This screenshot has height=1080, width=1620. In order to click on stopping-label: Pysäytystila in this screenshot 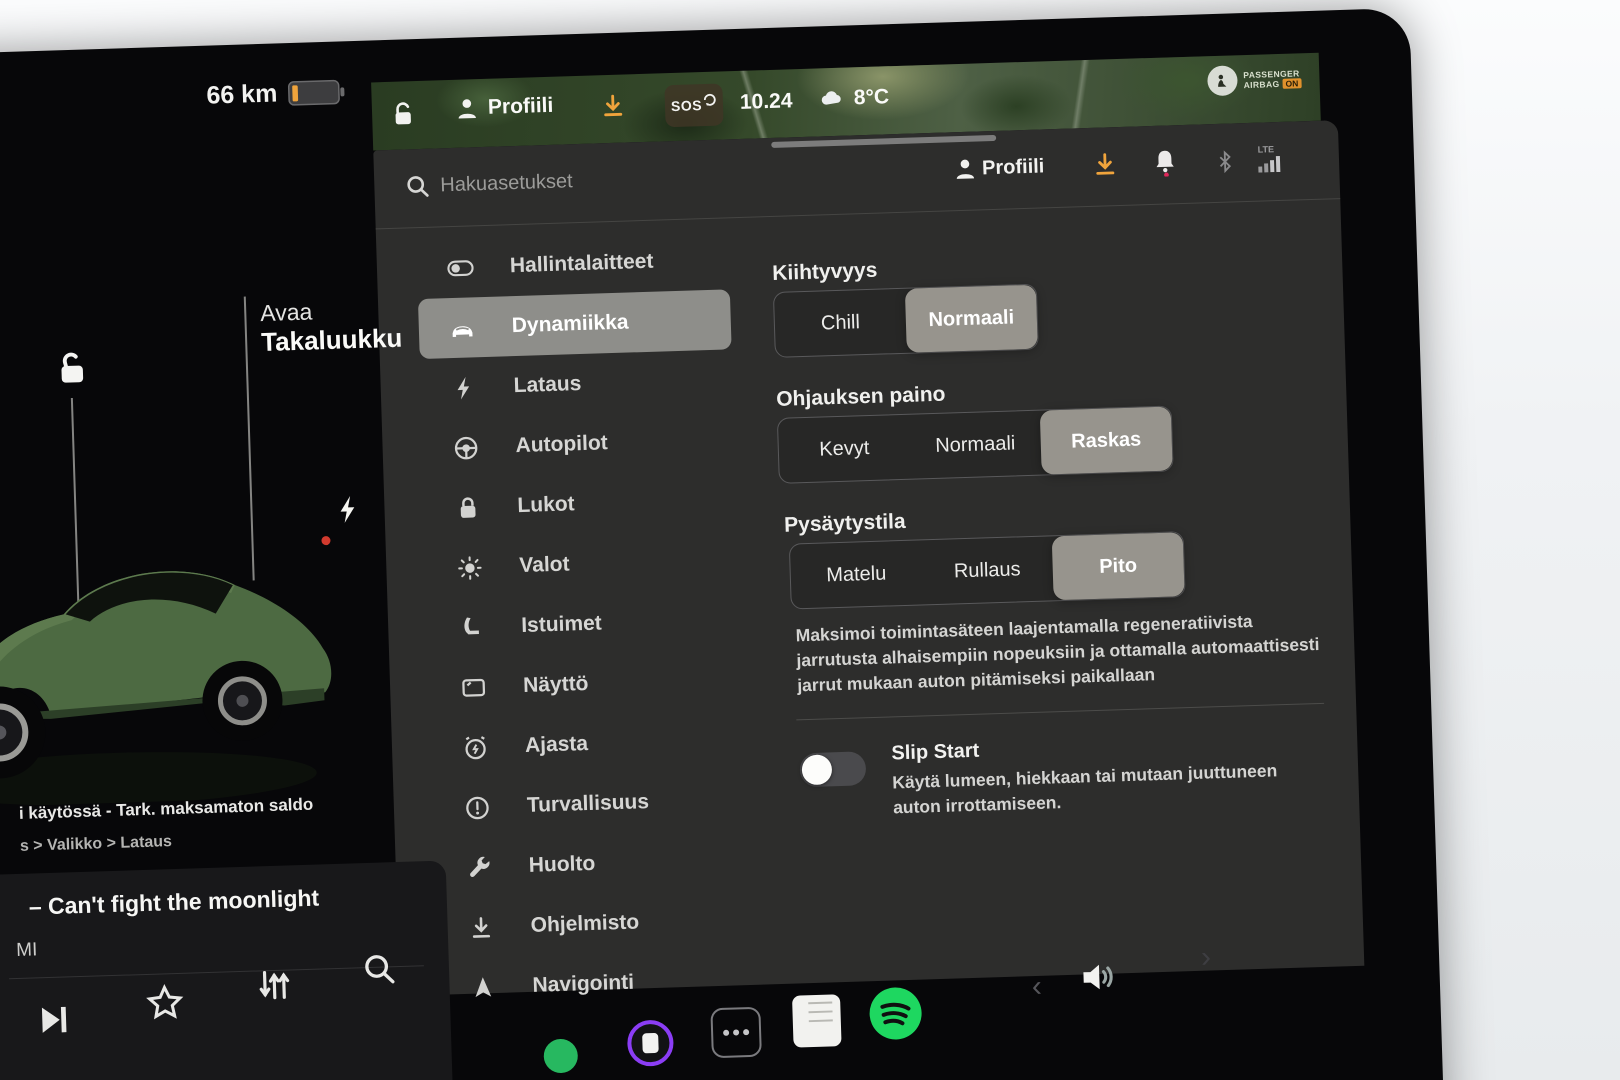, I will do `click(844, 523)`.